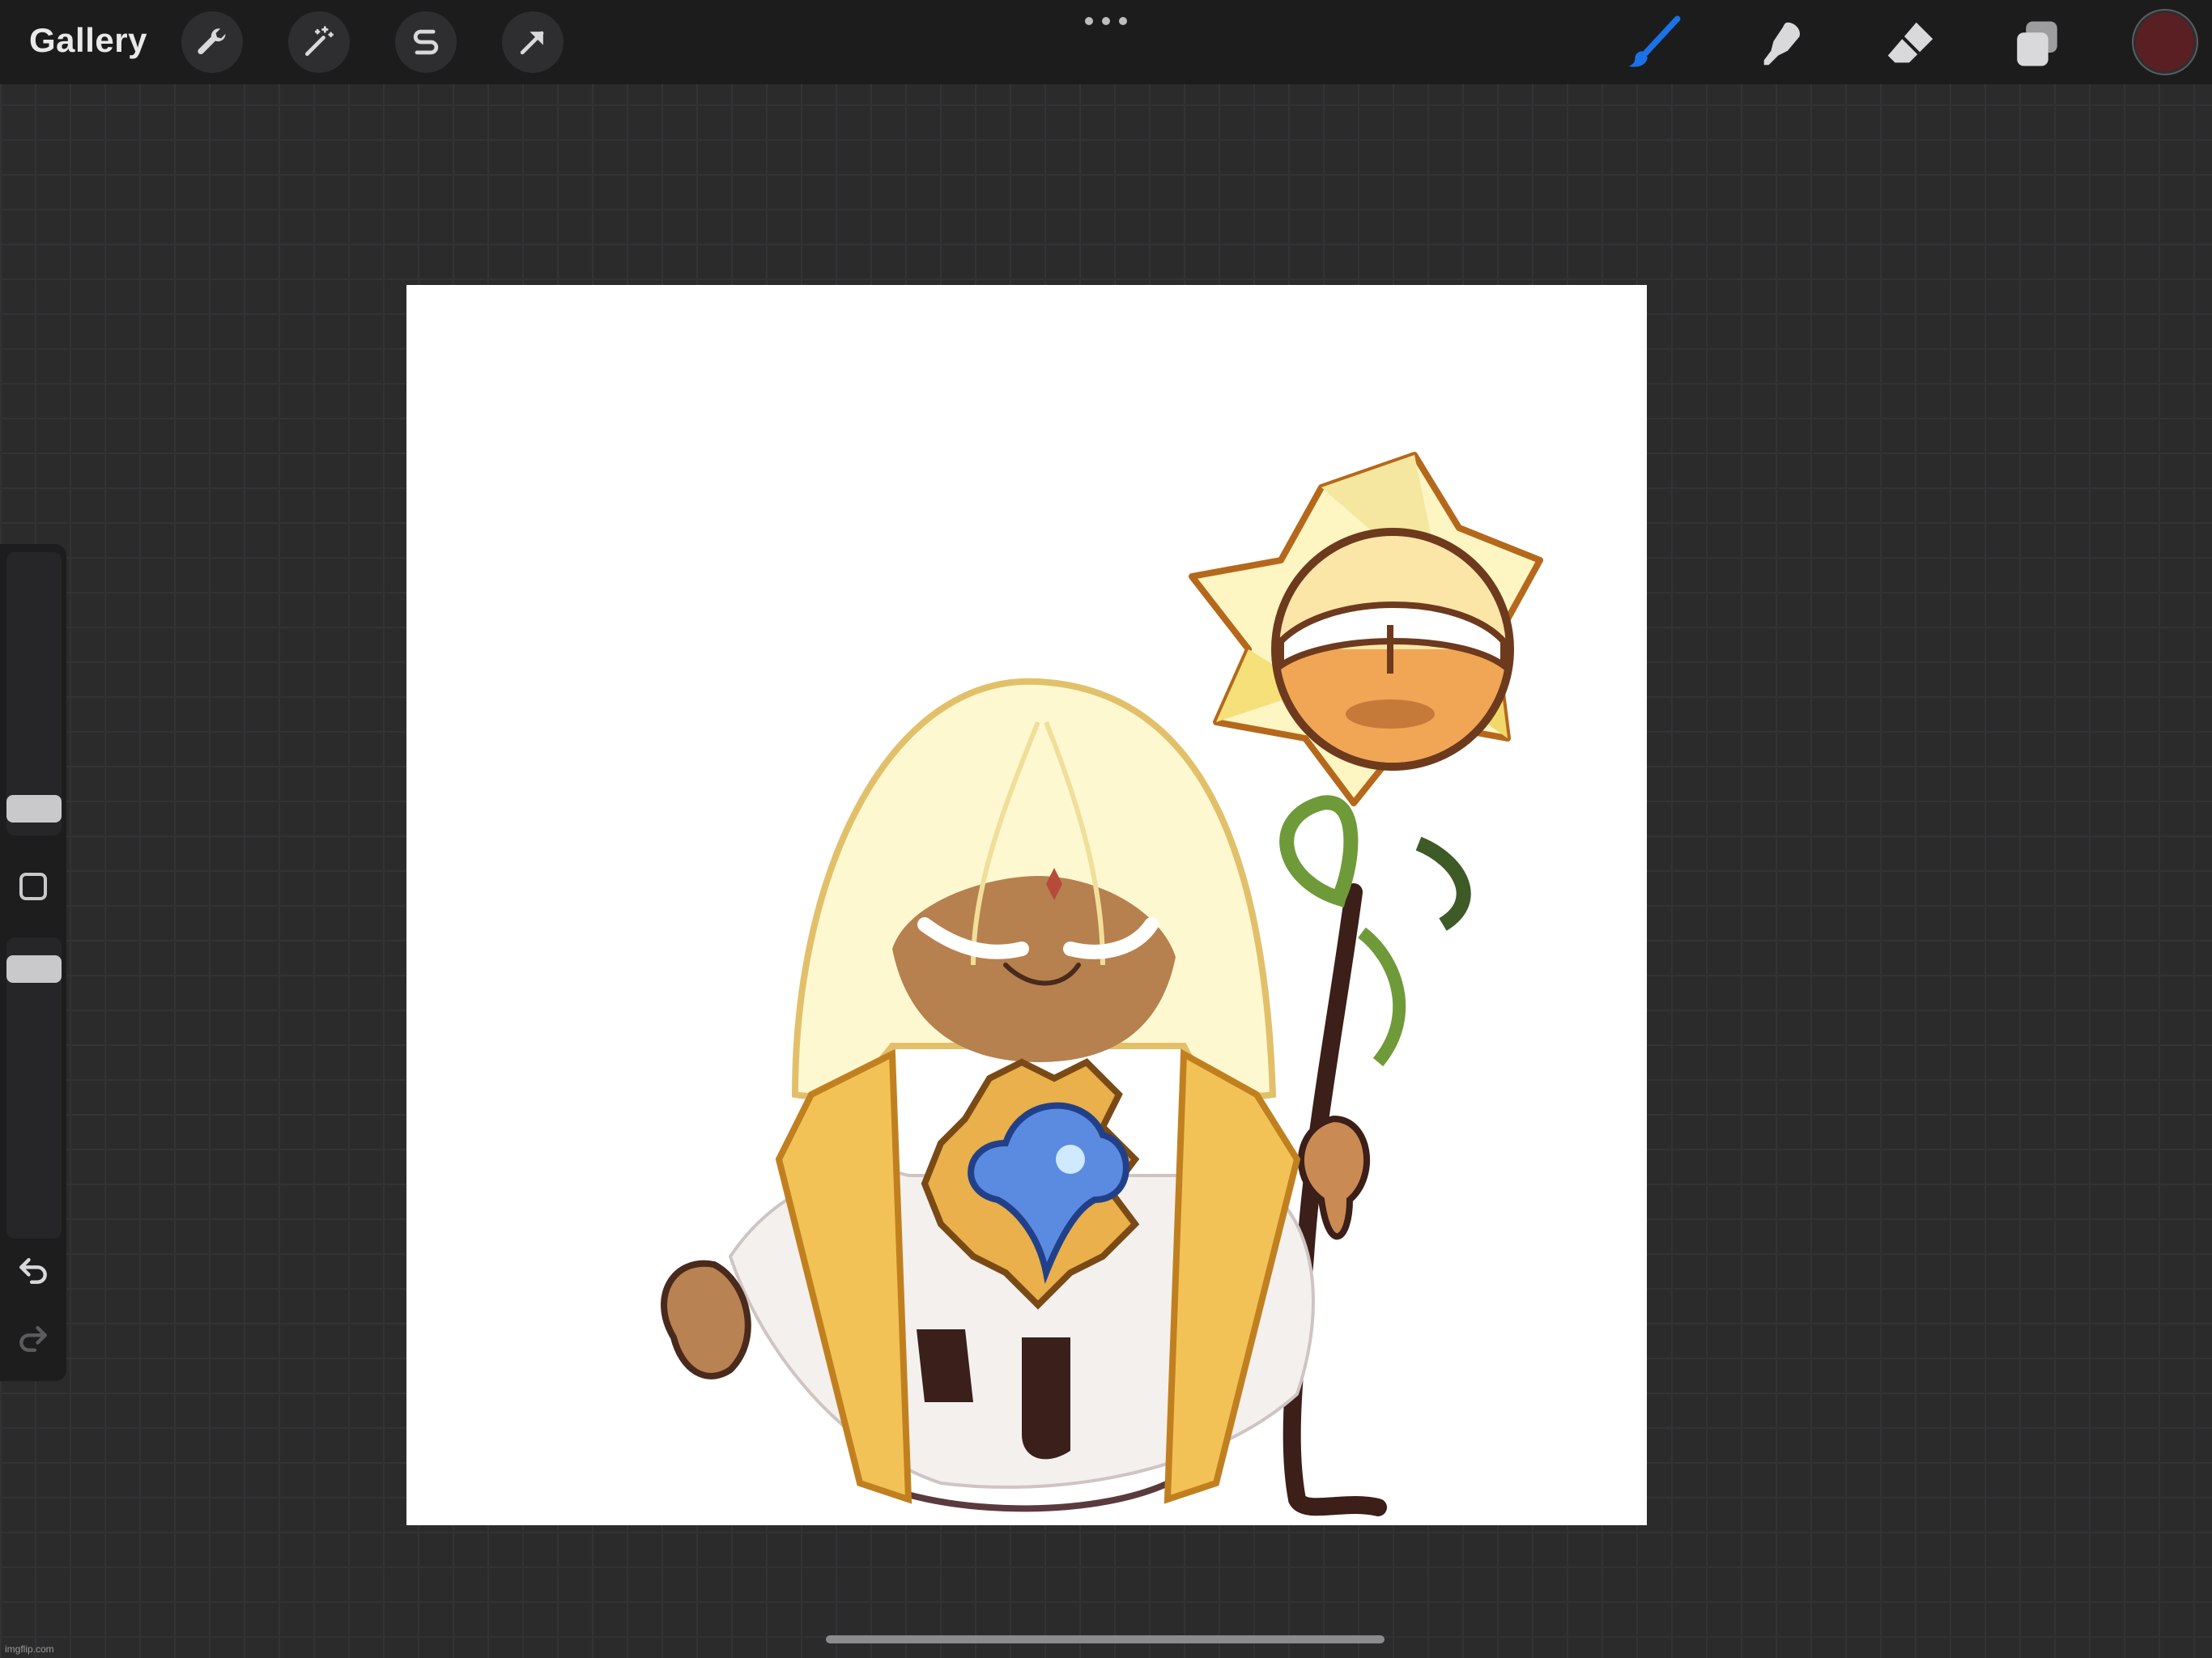  Describe the element at coordinates (212, 42) in the screenshot. I see `actions-wrench-icon` at that location.